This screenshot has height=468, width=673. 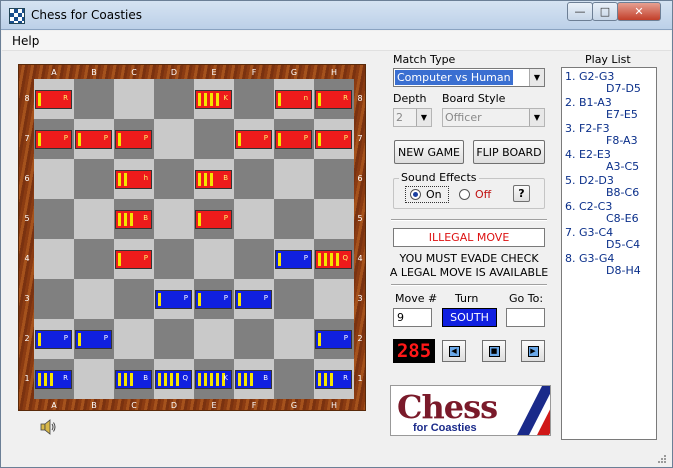 I want to click on square-f7: P, so click(x=254, y=139).